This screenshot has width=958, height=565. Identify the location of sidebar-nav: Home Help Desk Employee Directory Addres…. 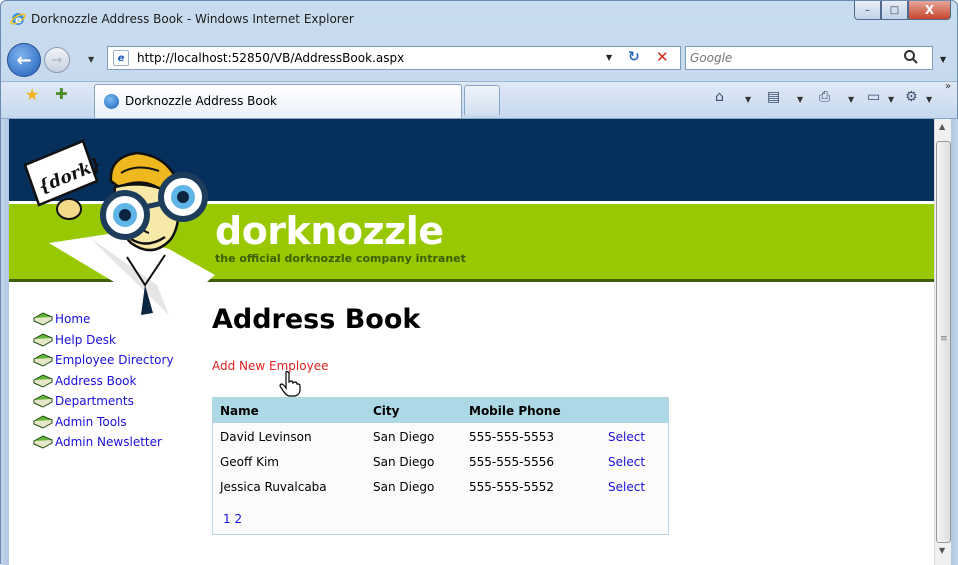
(103, 381).